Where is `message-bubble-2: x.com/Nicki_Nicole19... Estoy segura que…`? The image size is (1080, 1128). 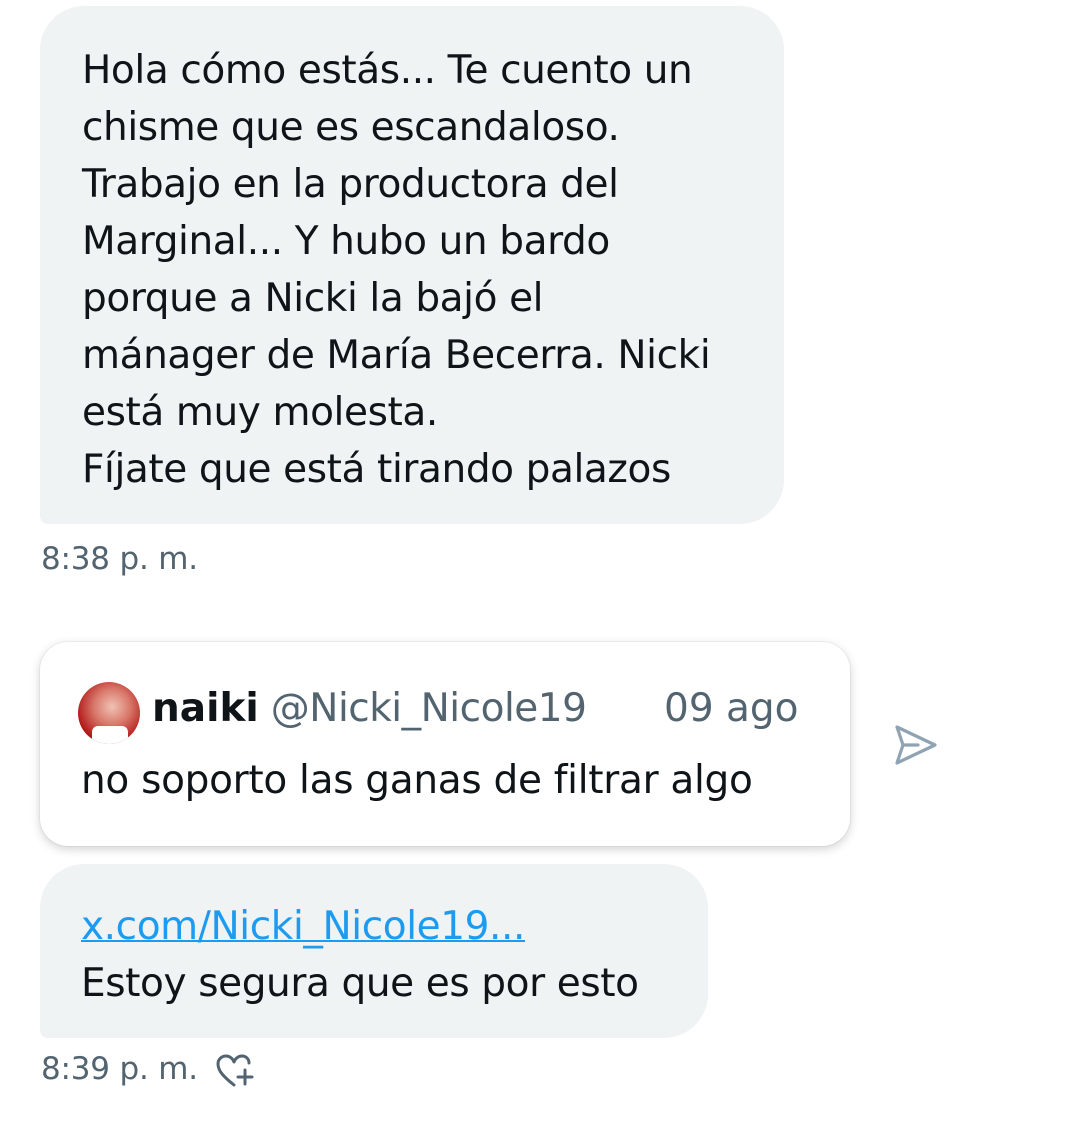
message-bubble-2: x.com/Nicki_Nicole19... Estoy segura que… is located at coordinates (374, 951).